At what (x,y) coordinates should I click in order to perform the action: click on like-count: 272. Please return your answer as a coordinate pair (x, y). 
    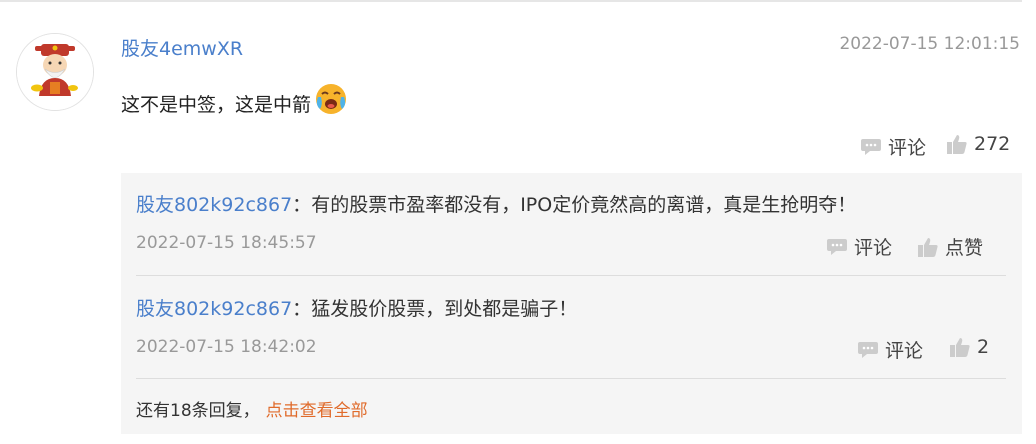
    Looking at the image, I should click on (992, 144).